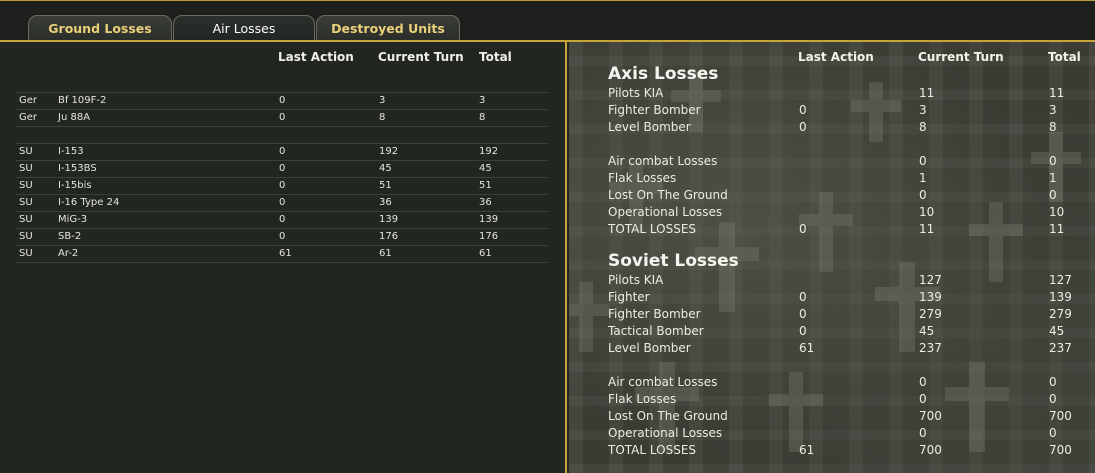  Describe the element at coordinates (285, 253) in the screenshot. I see `cell-last-action: 61` at that location.